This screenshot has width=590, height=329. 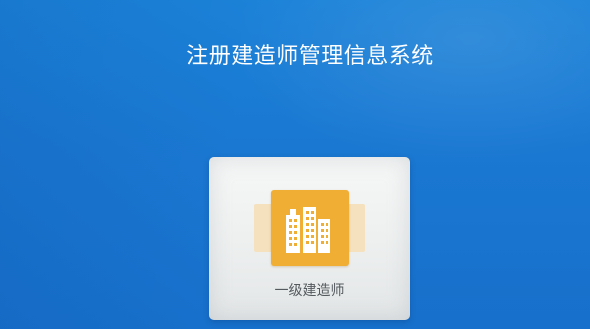 What do you see at coordinates (309, 291) in the screenshot?
I see `role-label: 一级建造师` at bounding box center [309, 291].